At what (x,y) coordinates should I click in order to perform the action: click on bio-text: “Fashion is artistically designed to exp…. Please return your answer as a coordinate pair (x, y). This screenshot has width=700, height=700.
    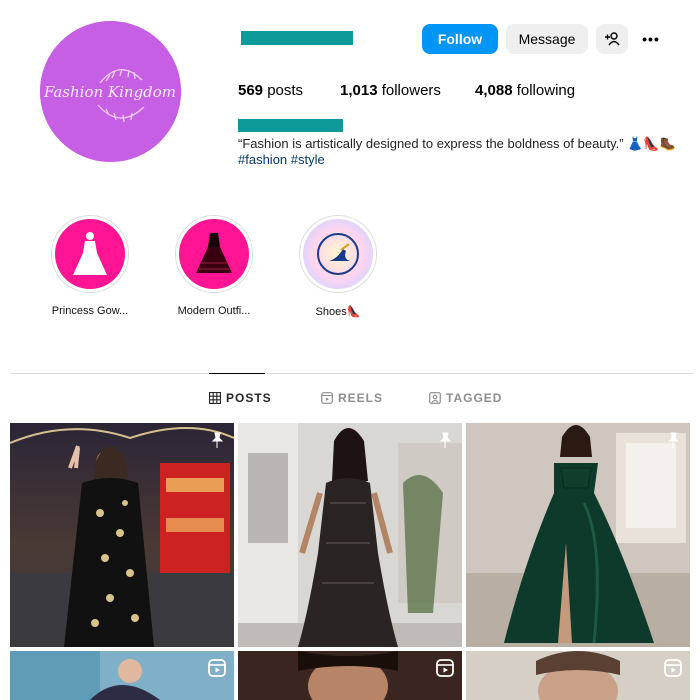
    Looking at the image, I should click on (457, 143).